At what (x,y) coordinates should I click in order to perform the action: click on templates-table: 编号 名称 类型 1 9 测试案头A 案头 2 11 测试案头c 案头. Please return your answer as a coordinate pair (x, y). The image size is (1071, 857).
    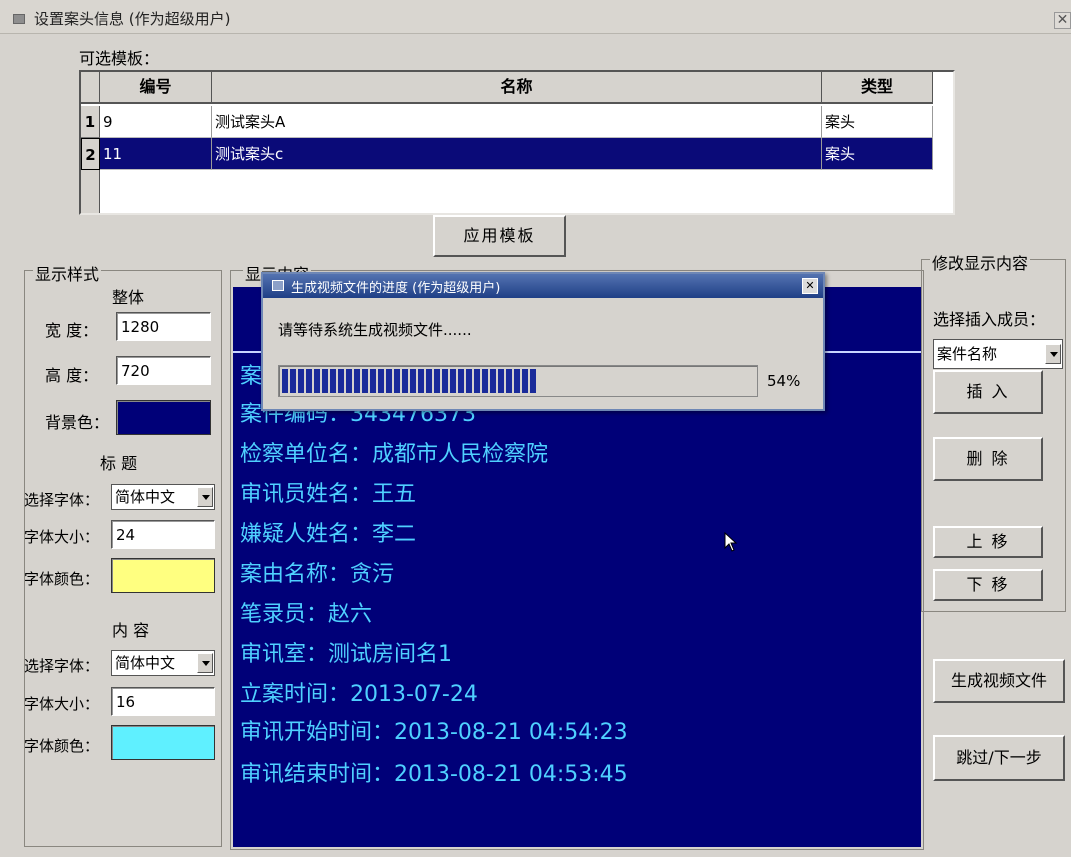
    Looking at the image, I should click on (517, 142).